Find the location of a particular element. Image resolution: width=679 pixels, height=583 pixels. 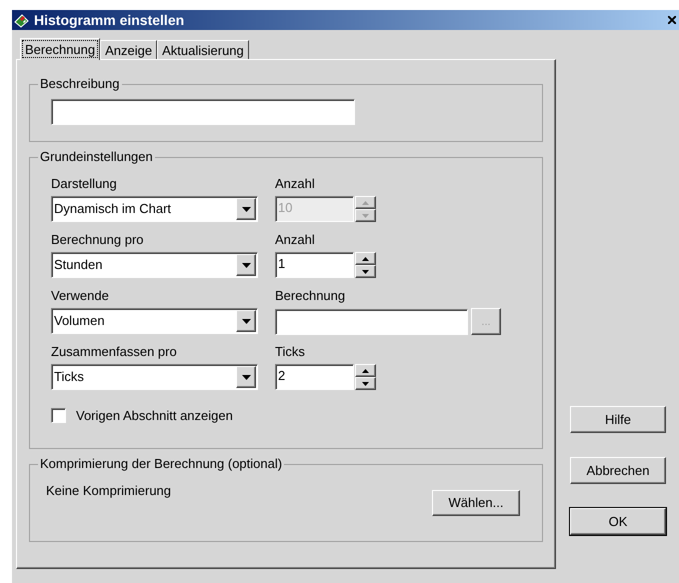

compression-status: Keine Komprimierung is located at coordinates (109, 491).